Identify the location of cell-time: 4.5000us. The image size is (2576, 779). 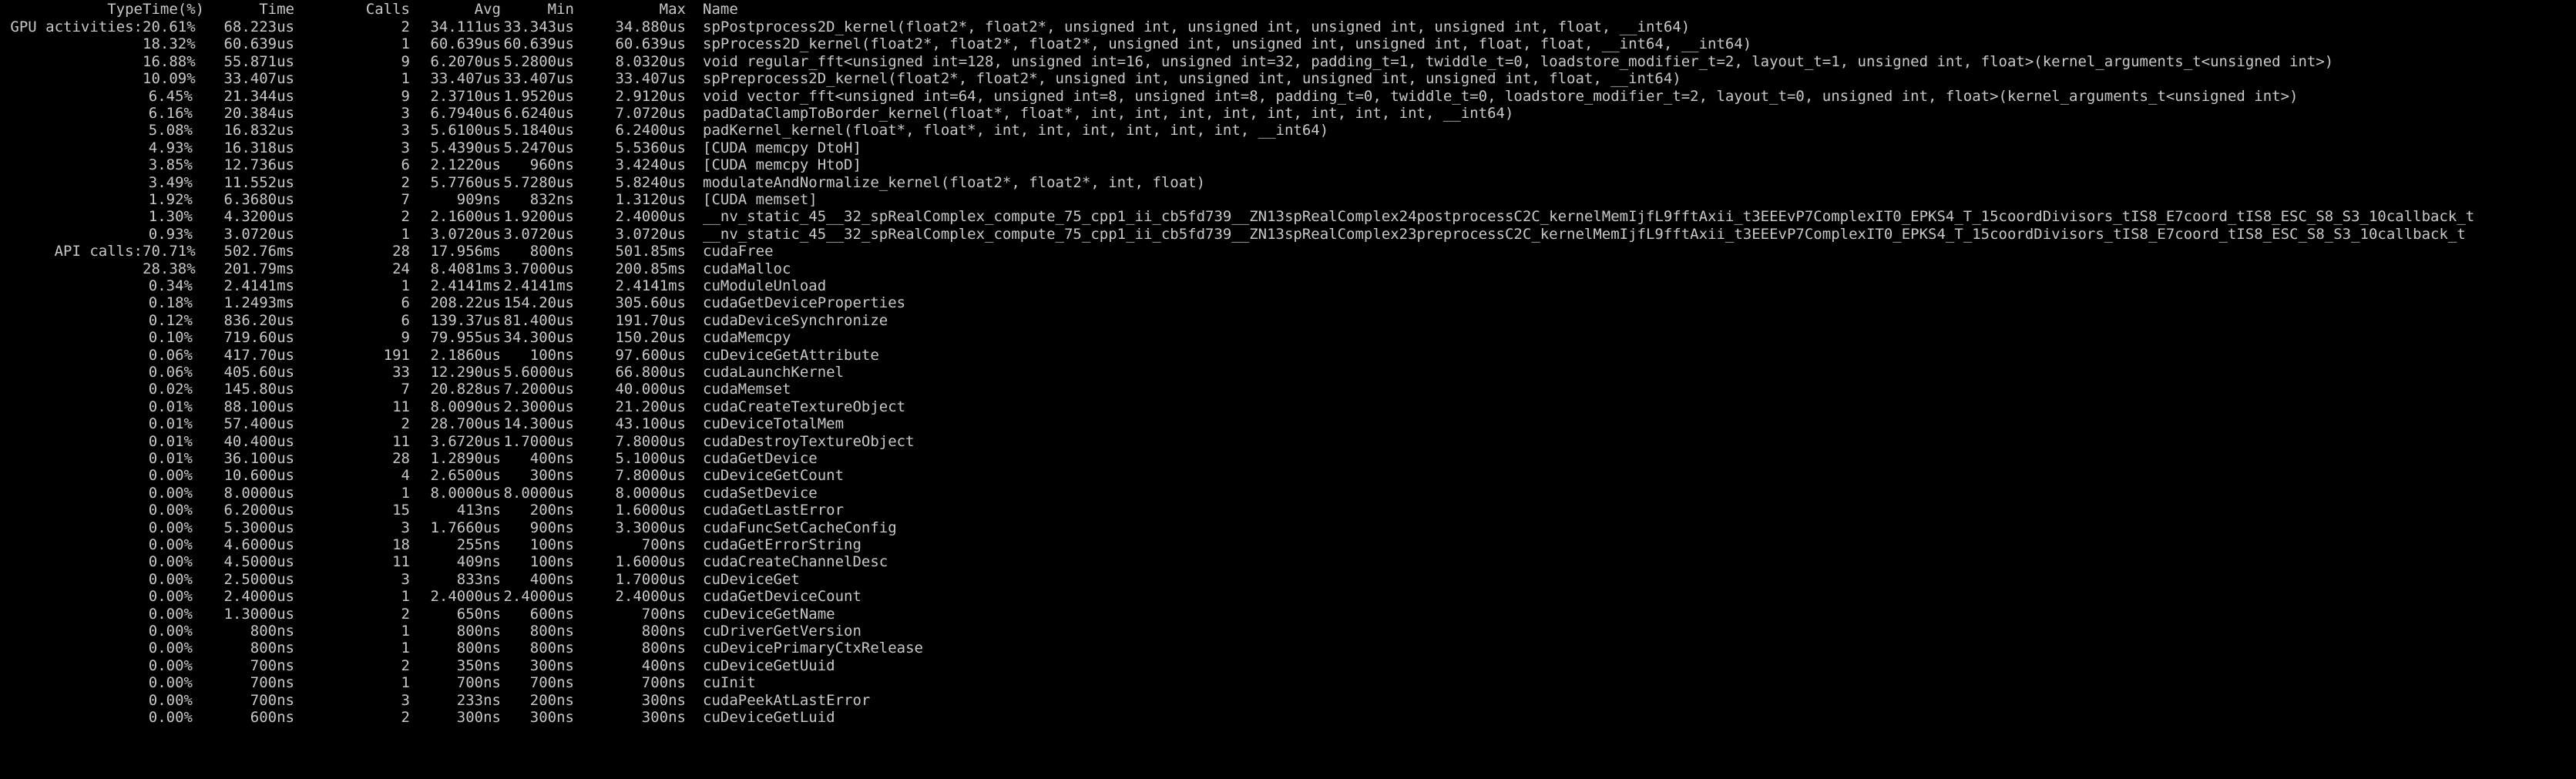
(258, 562).